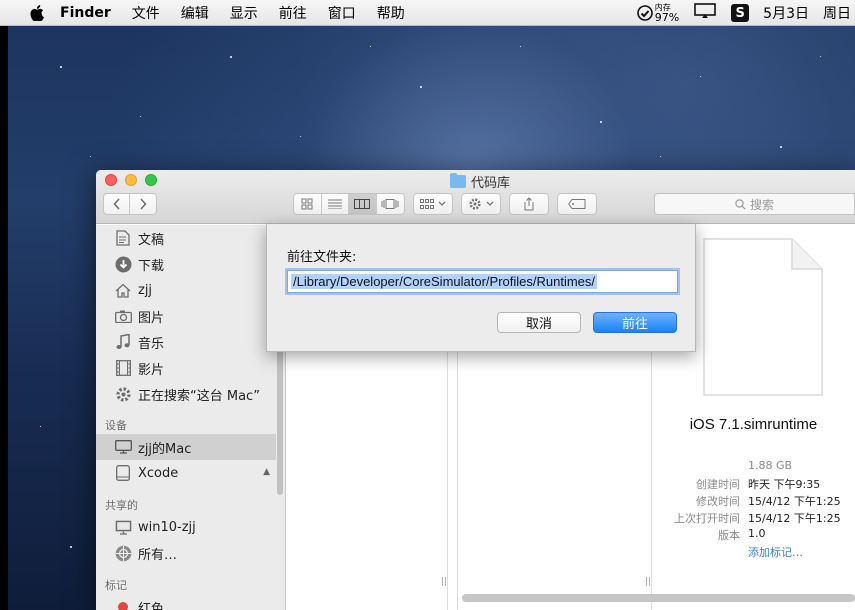 The width and height of the screenshot is (855, 610). What do you see at coordinates (186, 316) in the screenshot?
I see `sidebar-item-pictures: 图片` at bounding box center [186, 316].